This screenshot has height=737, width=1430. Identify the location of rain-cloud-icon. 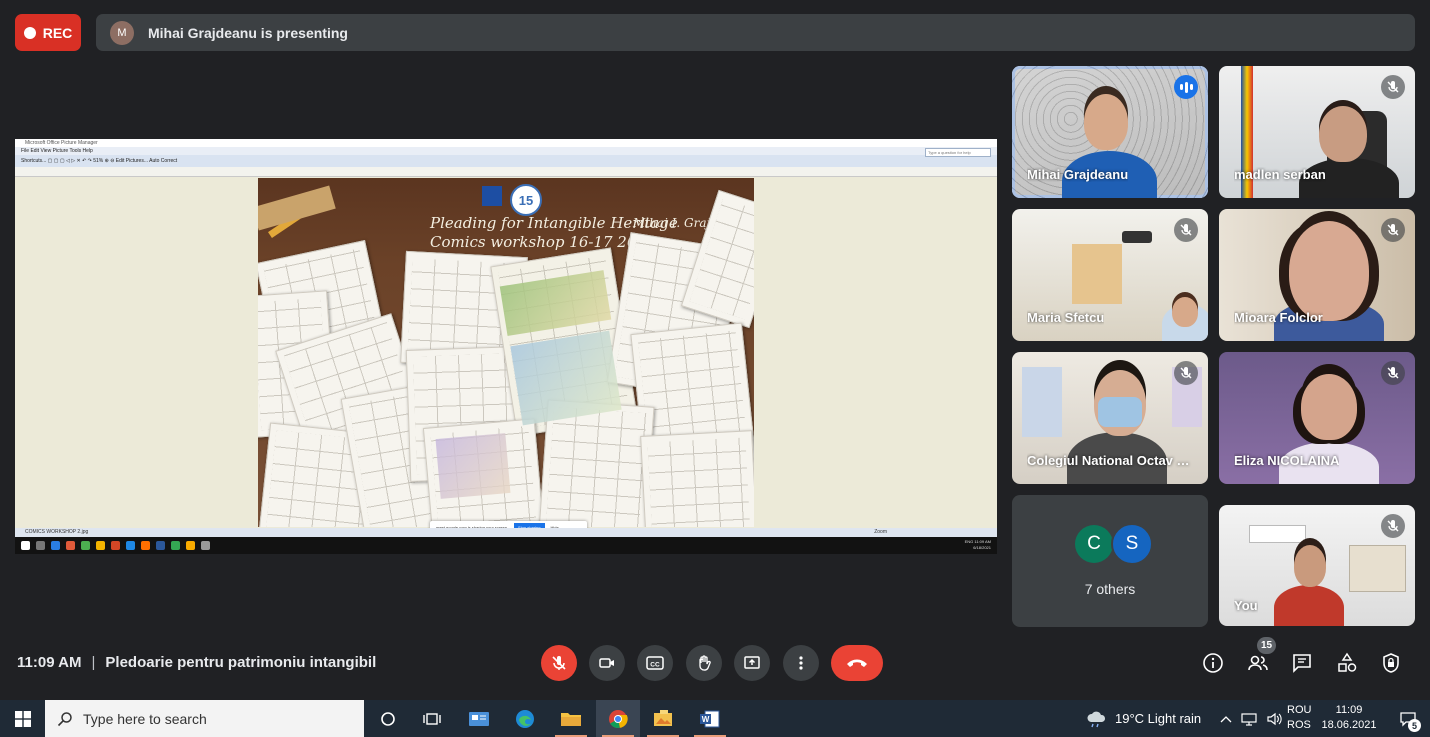
(1096, 719).